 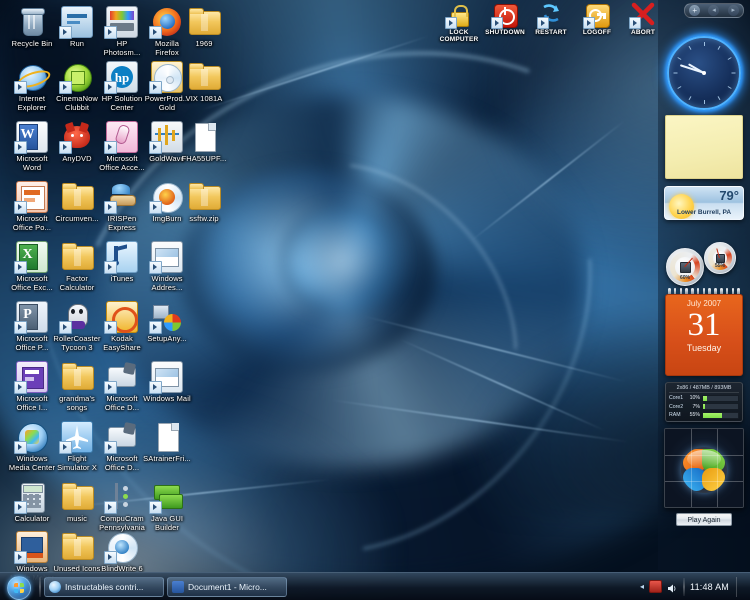 What do you see at coordinates (77, 283) in the screenshot?
I see `desktop-icon-label: Factor Calculator` at bounding box center [77, 283].